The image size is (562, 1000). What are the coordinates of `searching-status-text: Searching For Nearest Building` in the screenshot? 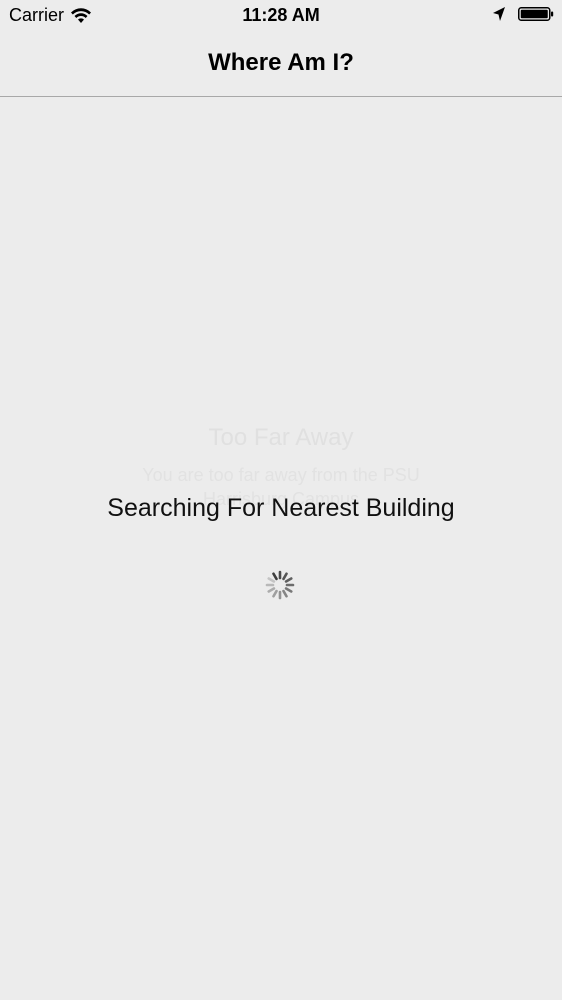 It's located at (281, 508).